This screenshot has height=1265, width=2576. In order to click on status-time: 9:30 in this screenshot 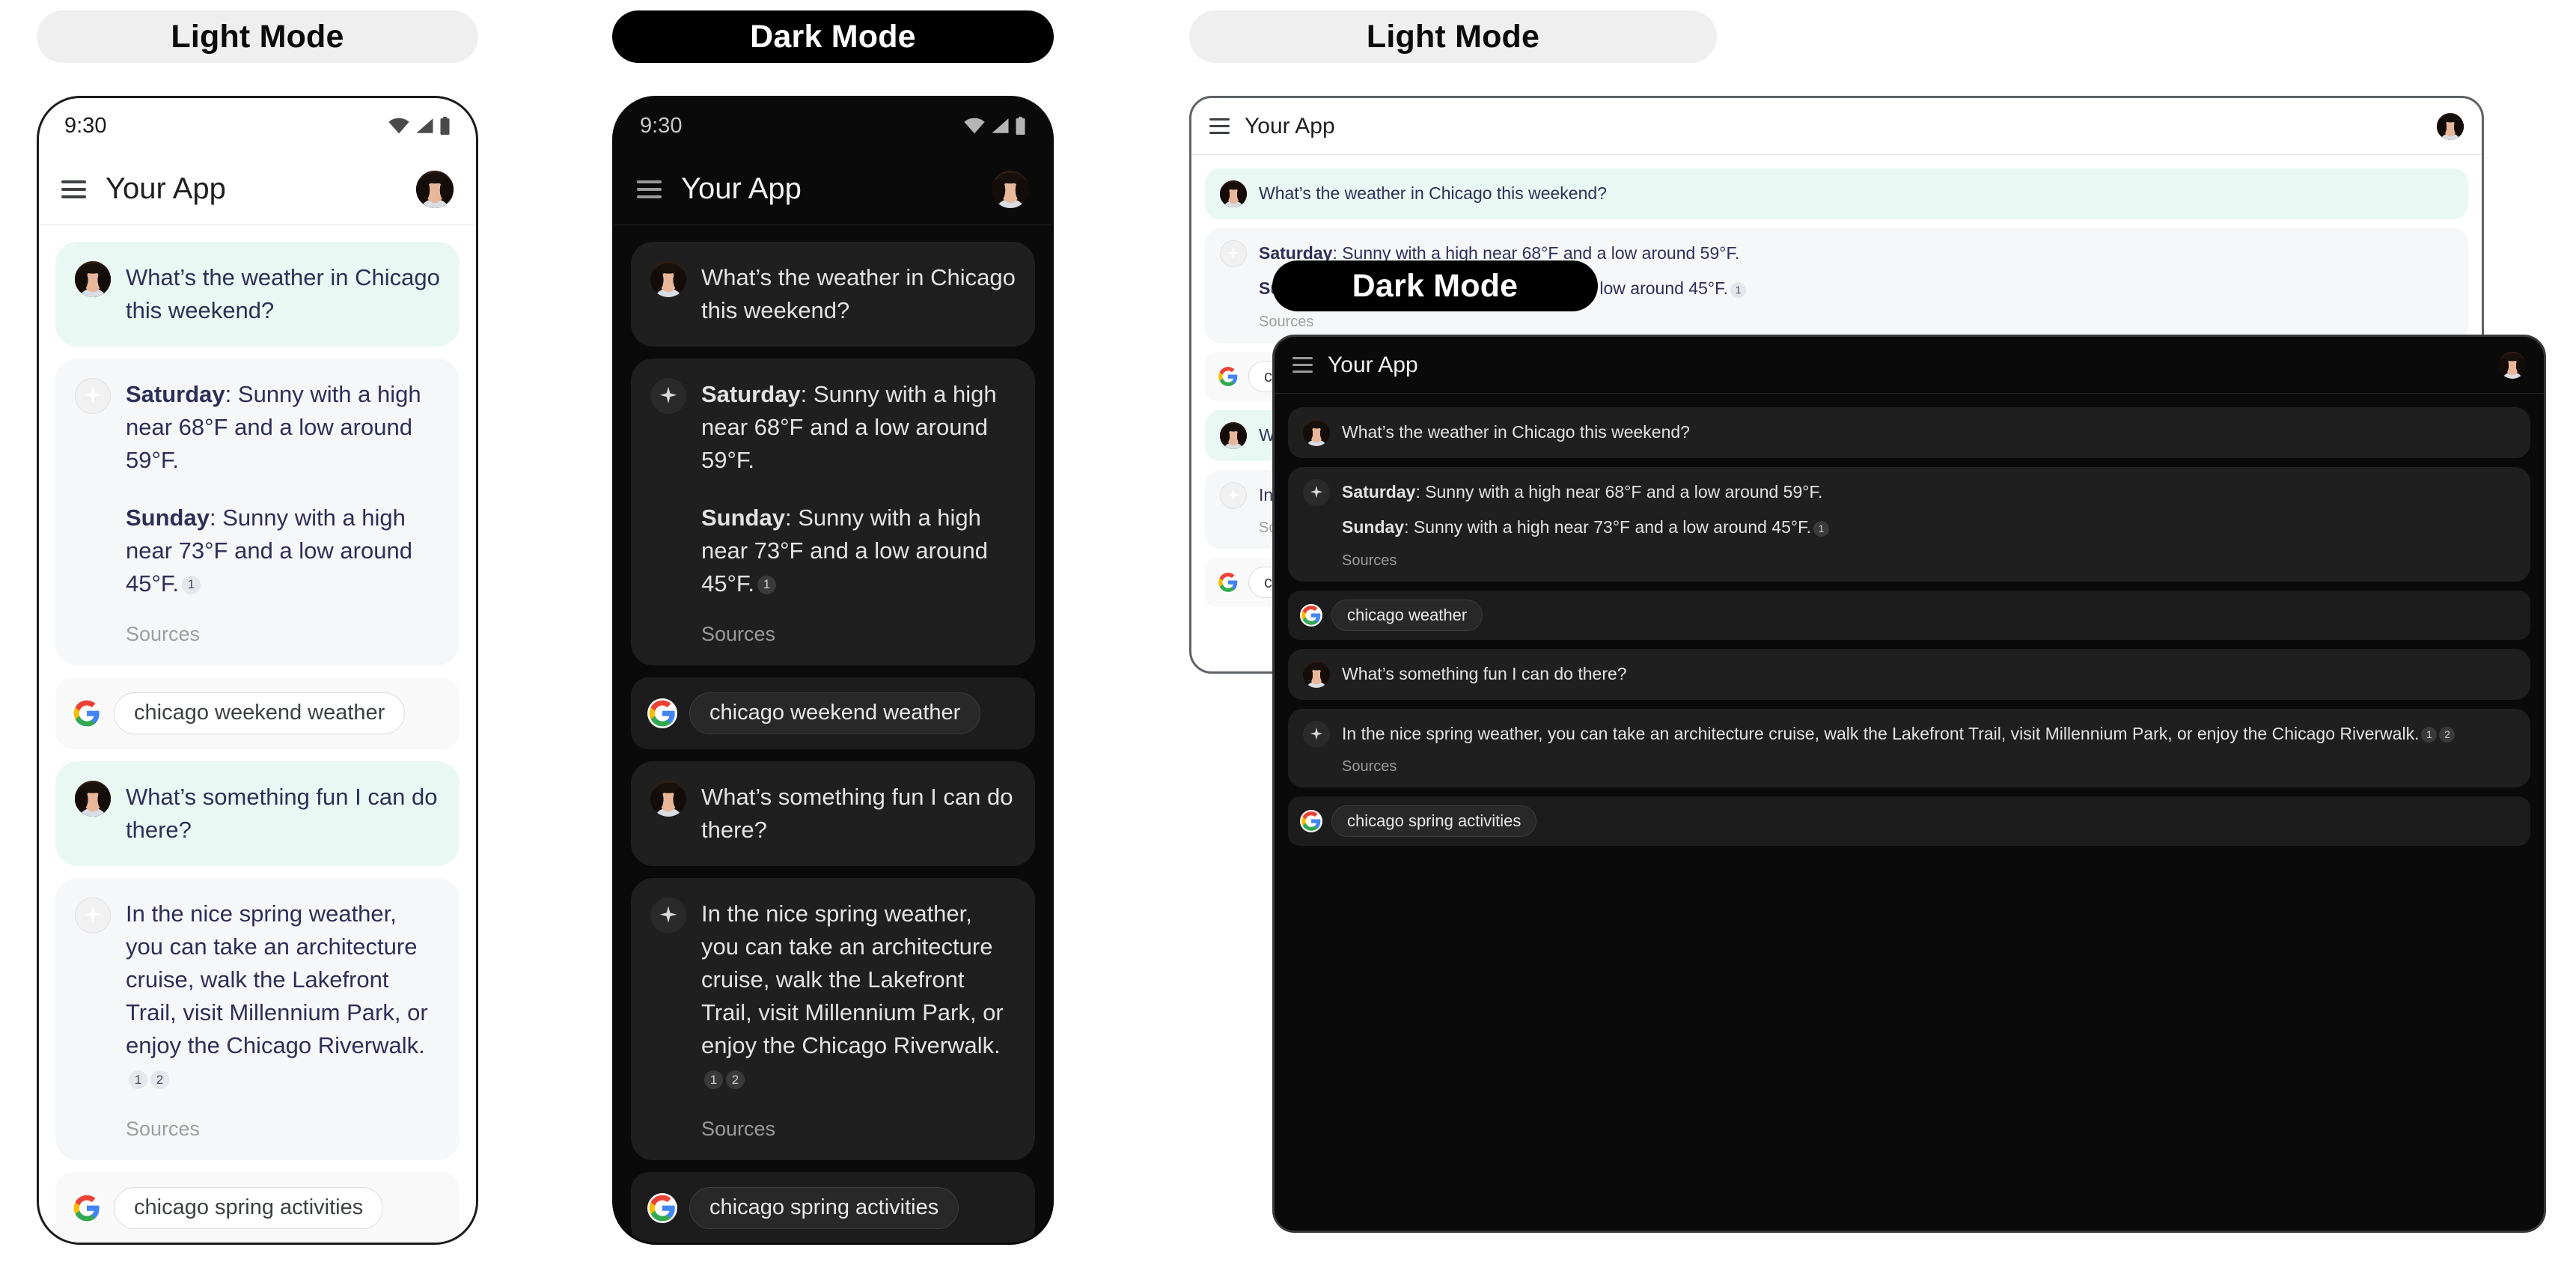, I will do `click(85, 126)`.